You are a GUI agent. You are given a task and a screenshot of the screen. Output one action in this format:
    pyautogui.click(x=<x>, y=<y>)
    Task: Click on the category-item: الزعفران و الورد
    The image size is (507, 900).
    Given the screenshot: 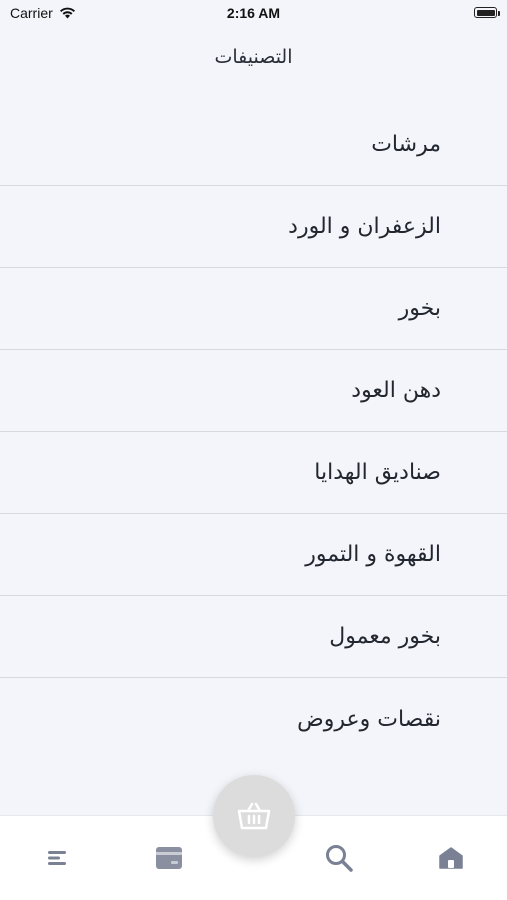 What is the action you would take?
    pyautogui.click(x=253, y=227)
    